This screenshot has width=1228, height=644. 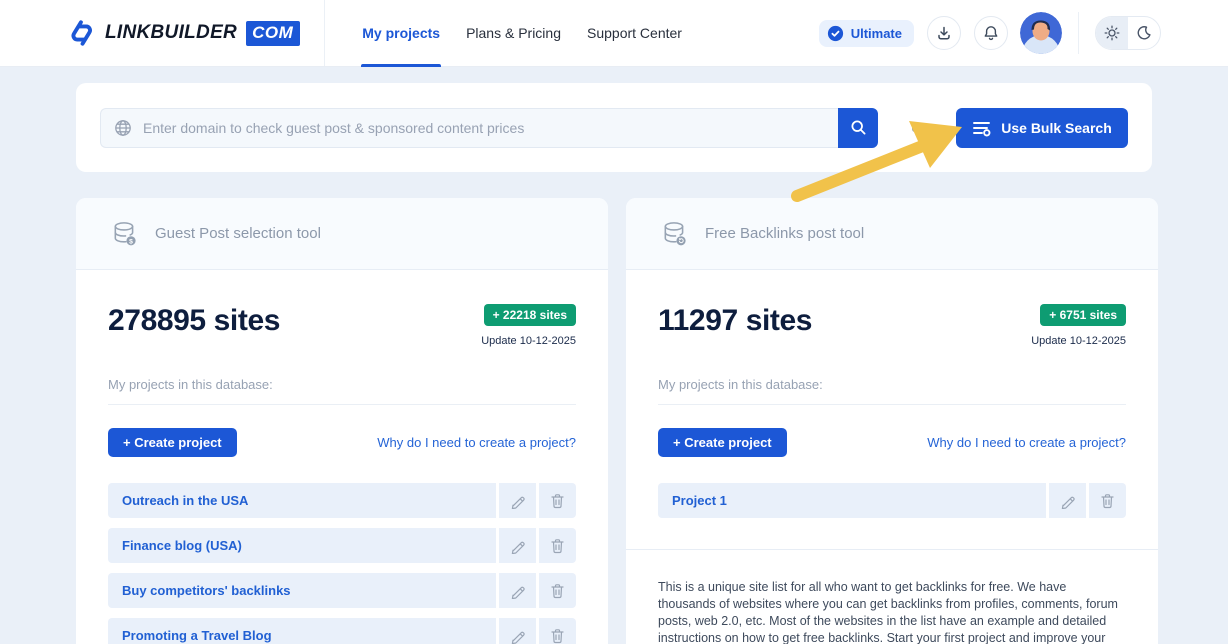 What do you see at coordinates (634, 33) in the screenshot?
I see `nav-support-center: Support Center` at bounding box center [634, 33].